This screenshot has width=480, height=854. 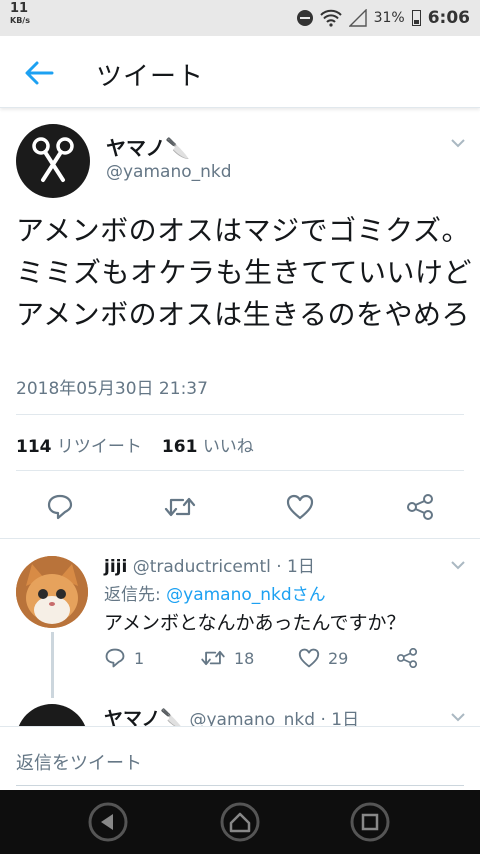 I want to click on reply-to-line: 返信先: @yamano_nkdさん, so click(x=215, y=592).